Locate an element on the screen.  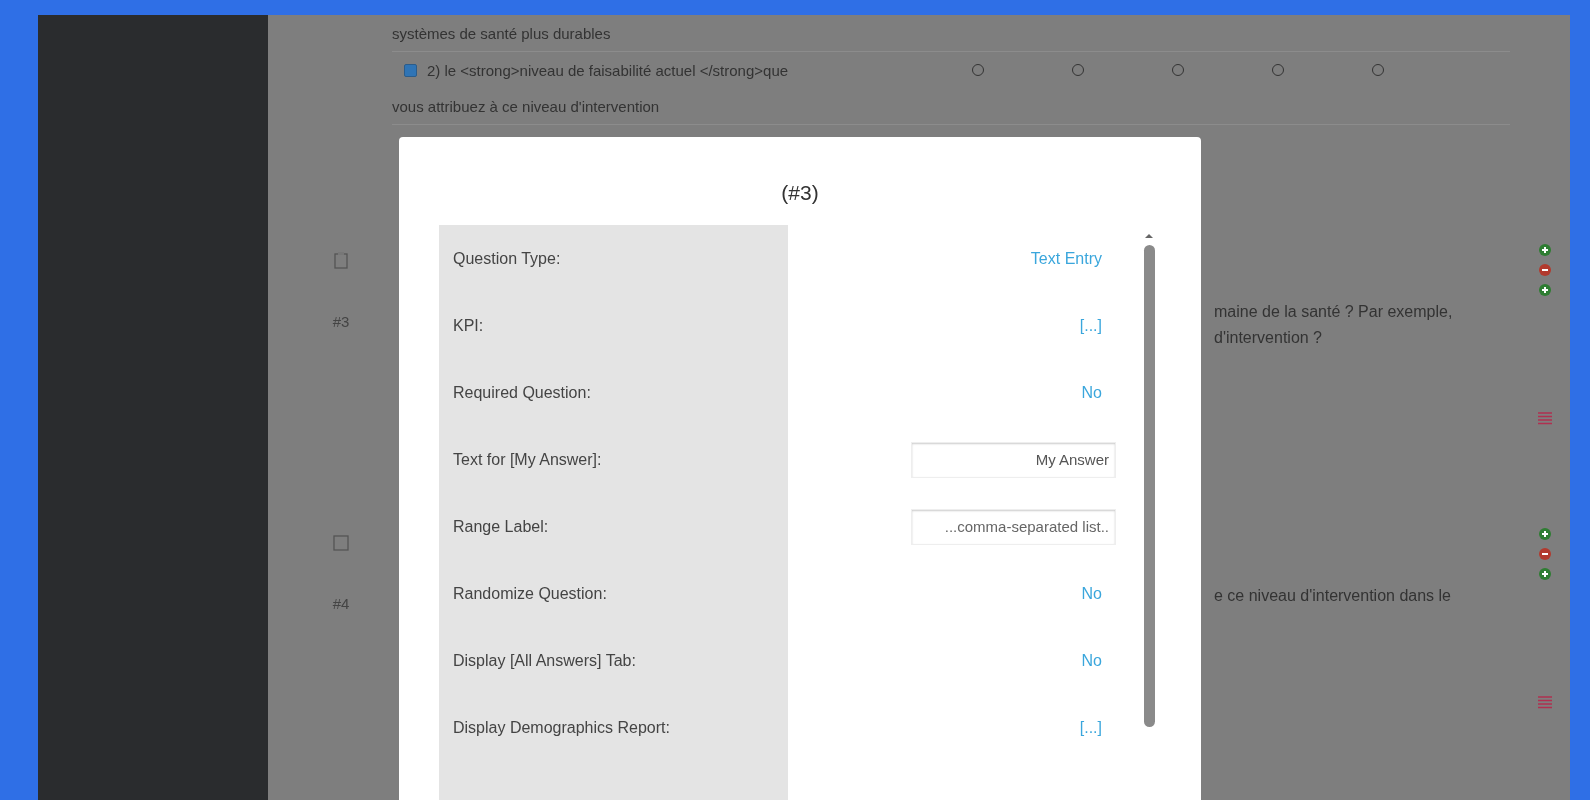
field-label: Randomize Question: is located at coordinates (530, 593).